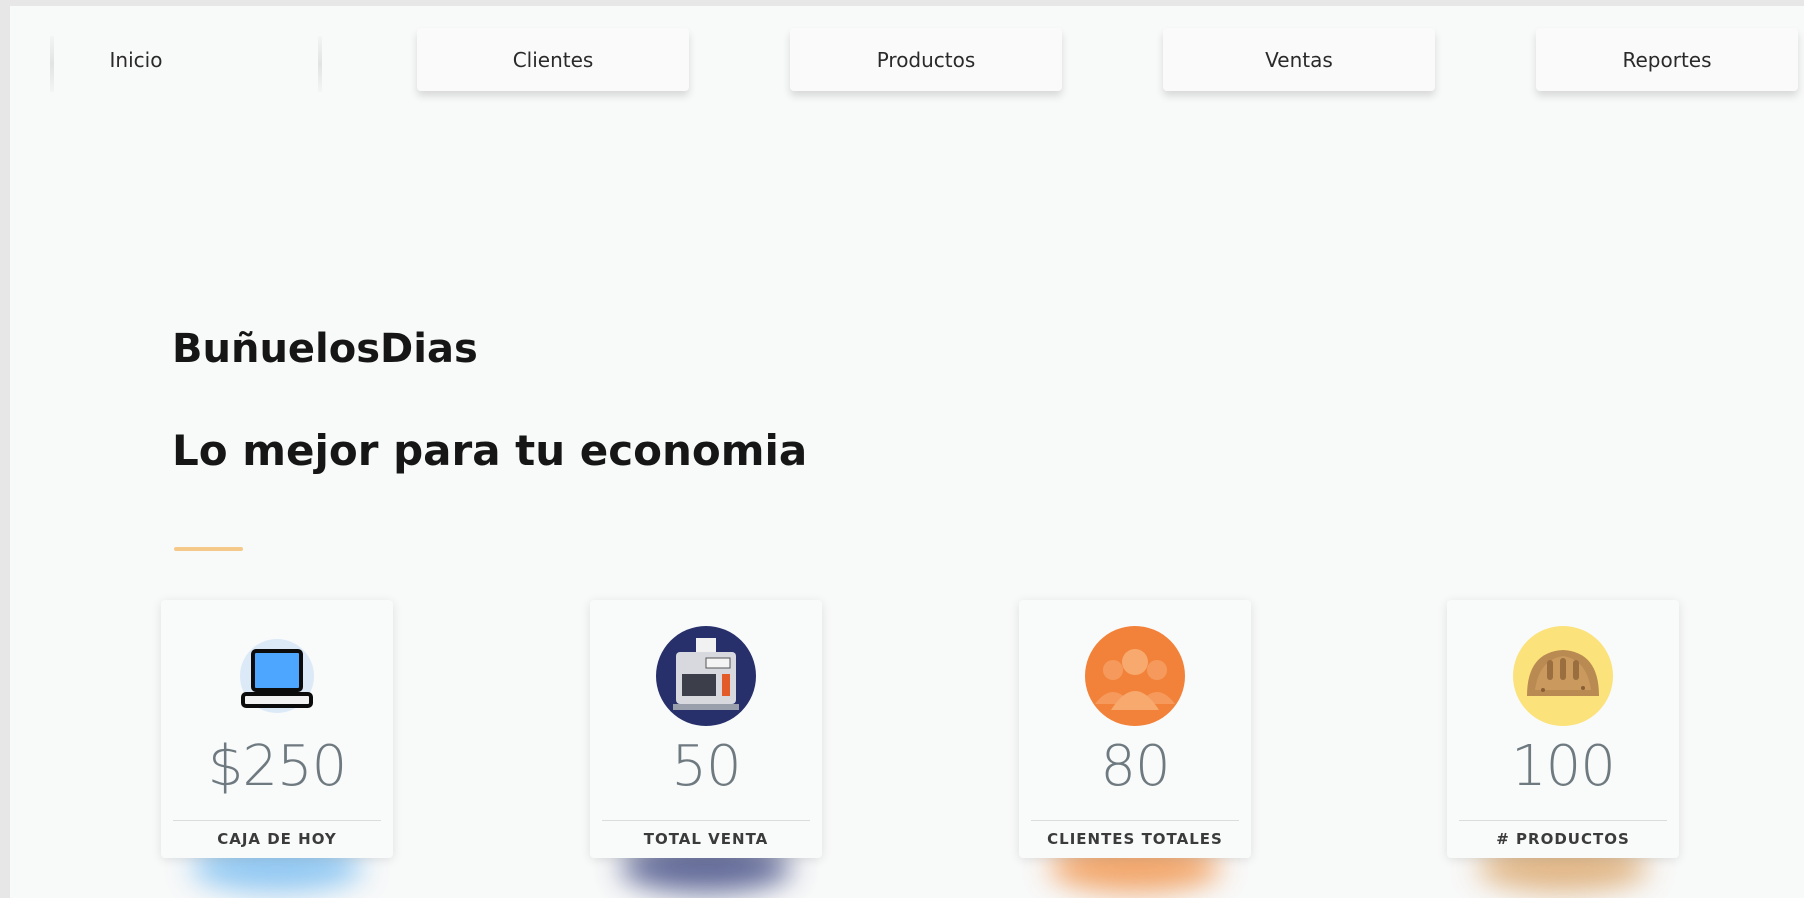 The image size is (1804, 898). I want to click on stat-label: CAJA DE HOY, so click(277, 839).